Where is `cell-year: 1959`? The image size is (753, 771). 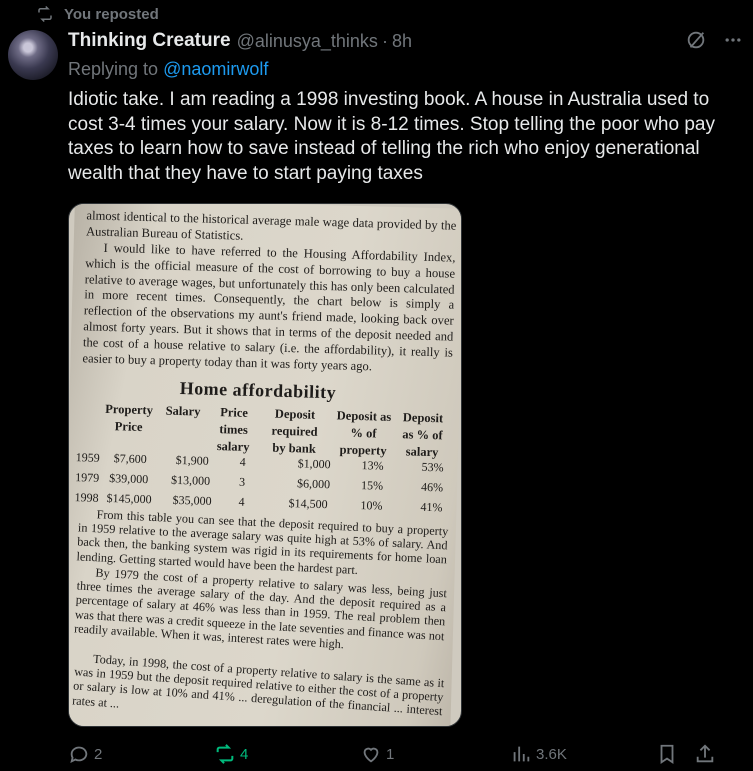
cell-year: 1959 is located at coordinates (87, 457).